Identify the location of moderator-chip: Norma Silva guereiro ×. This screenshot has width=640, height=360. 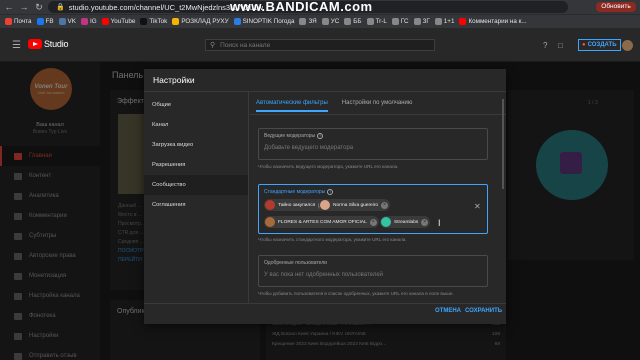
(355, 205).